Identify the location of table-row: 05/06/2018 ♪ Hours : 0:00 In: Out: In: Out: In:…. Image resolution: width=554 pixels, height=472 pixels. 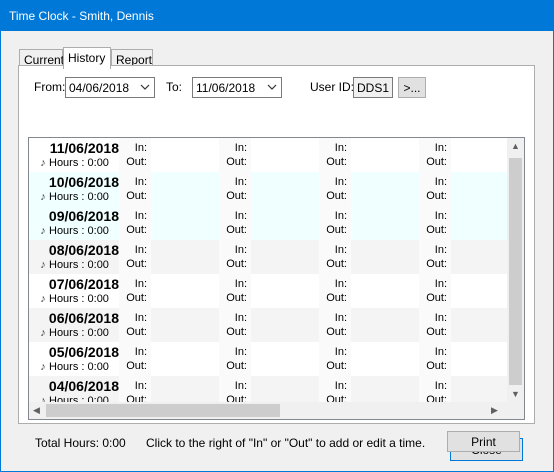
(268, 359).